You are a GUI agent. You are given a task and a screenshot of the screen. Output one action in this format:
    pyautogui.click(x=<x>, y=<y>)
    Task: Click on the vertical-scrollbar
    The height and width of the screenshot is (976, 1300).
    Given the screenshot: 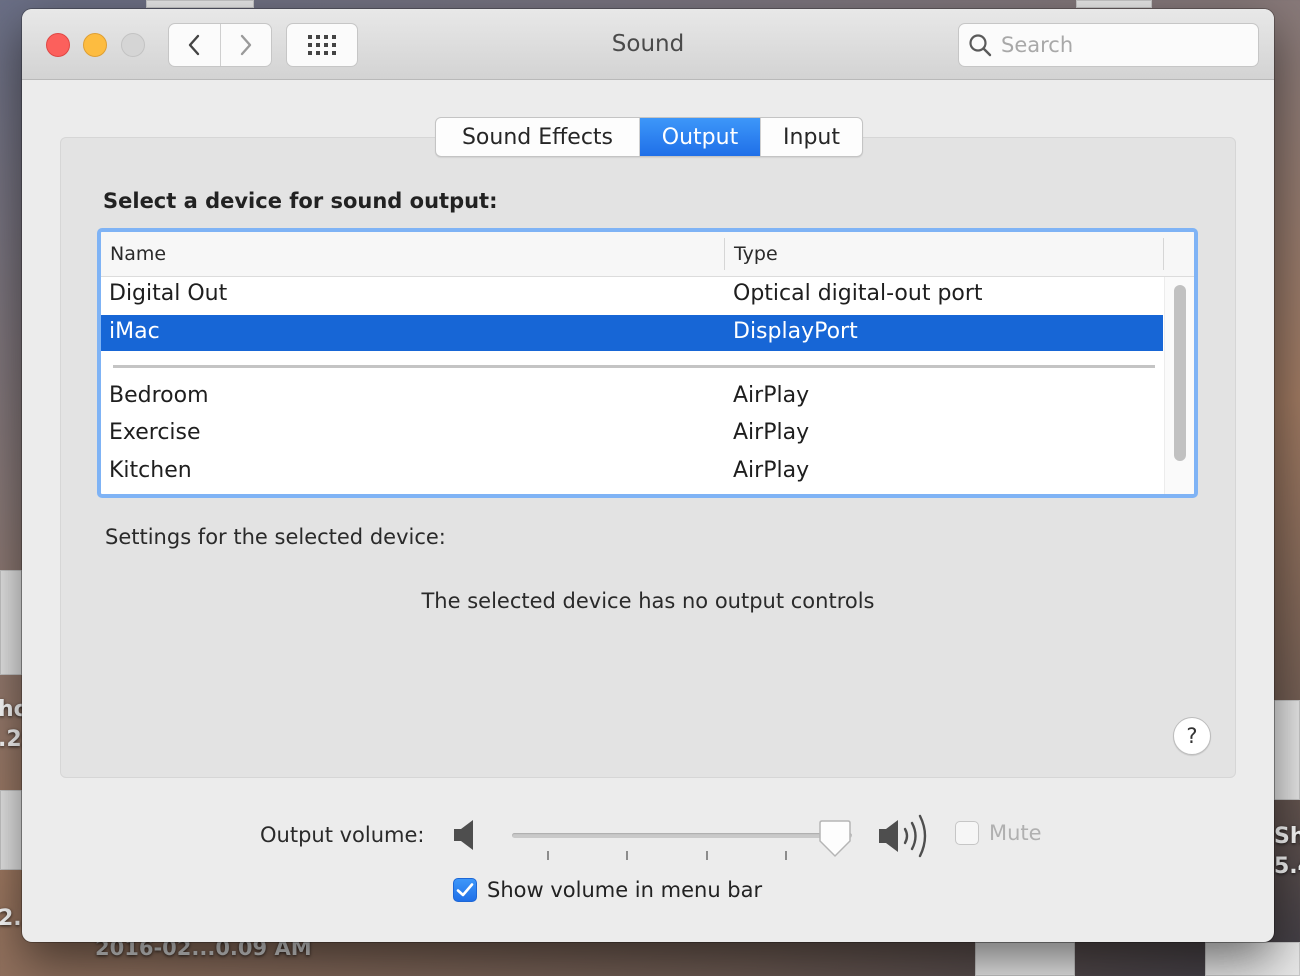 What is the action you would take?
    pyautogui.click(x=1179, y=385)
    